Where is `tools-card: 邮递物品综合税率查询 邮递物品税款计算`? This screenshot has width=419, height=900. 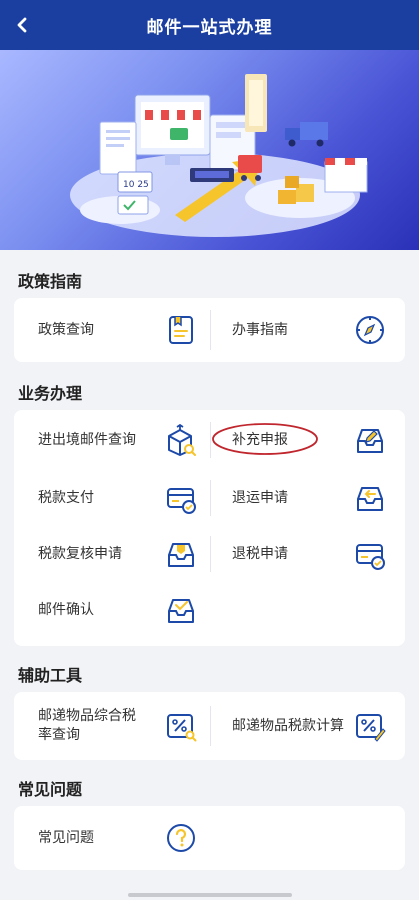 tools-card: 邮递物品综合税率查询 邮递物品税款计算 is located at coordinates (209, 726).